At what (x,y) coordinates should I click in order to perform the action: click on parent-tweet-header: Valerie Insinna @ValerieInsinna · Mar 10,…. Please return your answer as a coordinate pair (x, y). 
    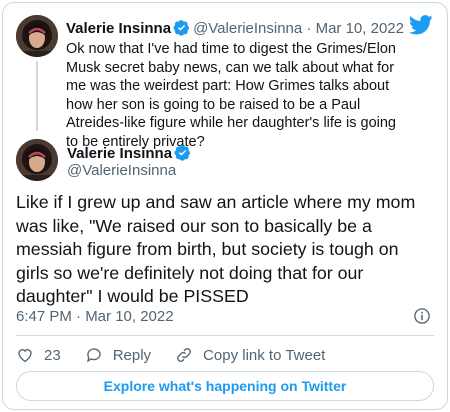
    Looking at the image, I should click on (235, 28).